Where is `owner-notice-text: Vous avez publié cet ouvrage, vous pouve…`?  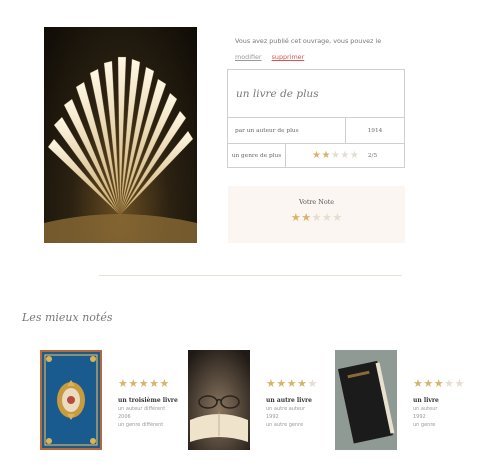 owner-notice-text: Vous avez publié cet ouvrage, vous pouve… is located at coordinates (308, 41).